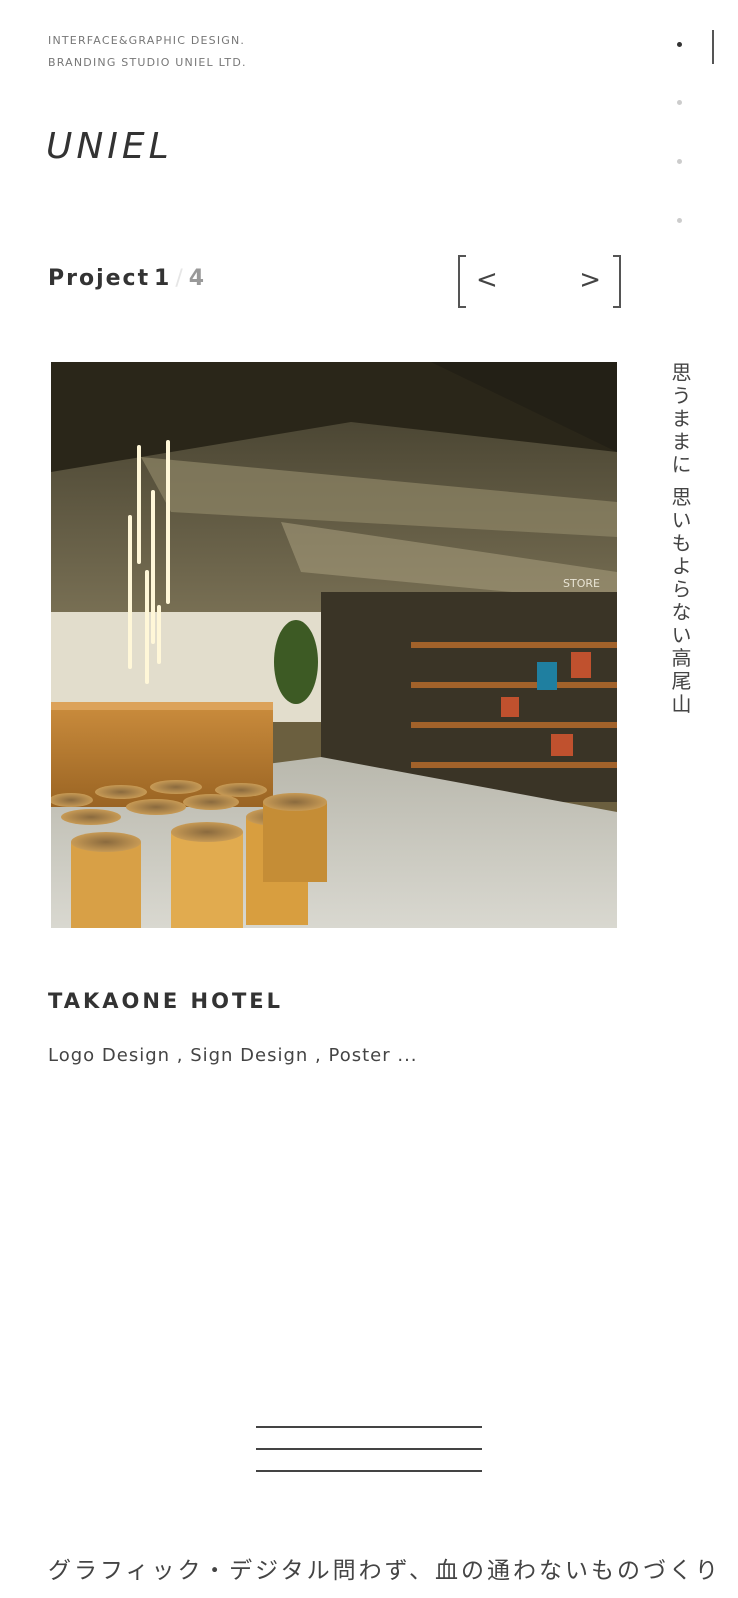 This screenshot has height=1598, width=738. Describe the element at coordinates (385, 1571) in the screenshot. I see `footer-copy: グラフィック・デジタル問わず、血の通わないものづくり` at that location.